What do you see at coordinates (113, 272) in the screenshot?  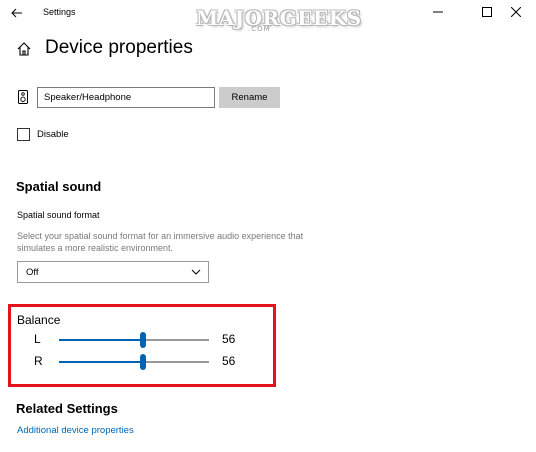 I see `spatial-format-select: Off` at bounding box center [113, 272].